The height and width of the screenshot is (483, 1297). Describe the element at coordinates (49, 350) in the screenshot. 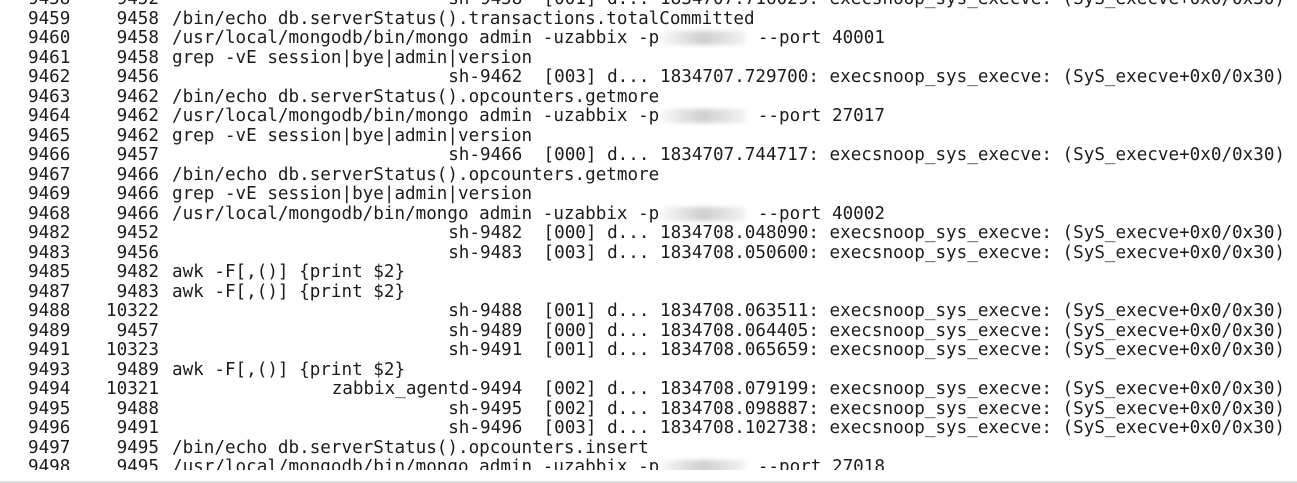

I see `pid-cell: 9491` at that location.